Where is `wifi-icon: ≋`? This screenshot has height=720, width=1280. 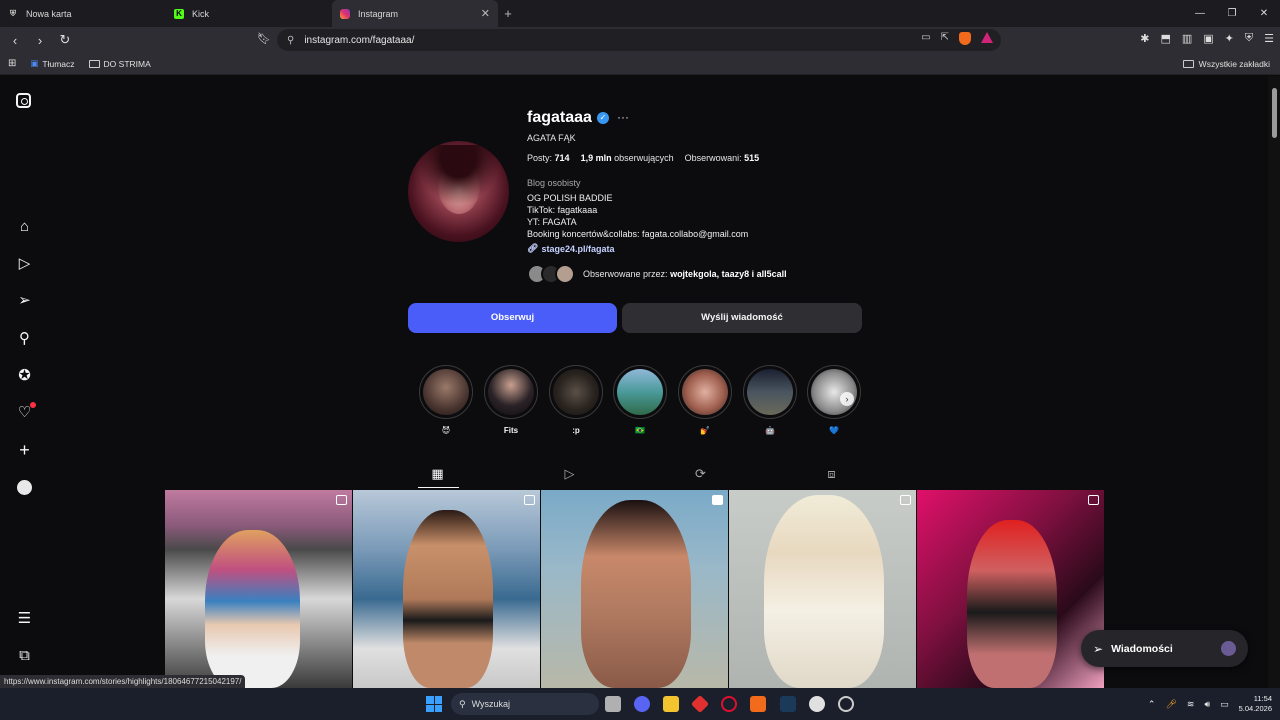 wifi-icon: ≋ is located at coordinates (1191, 704).